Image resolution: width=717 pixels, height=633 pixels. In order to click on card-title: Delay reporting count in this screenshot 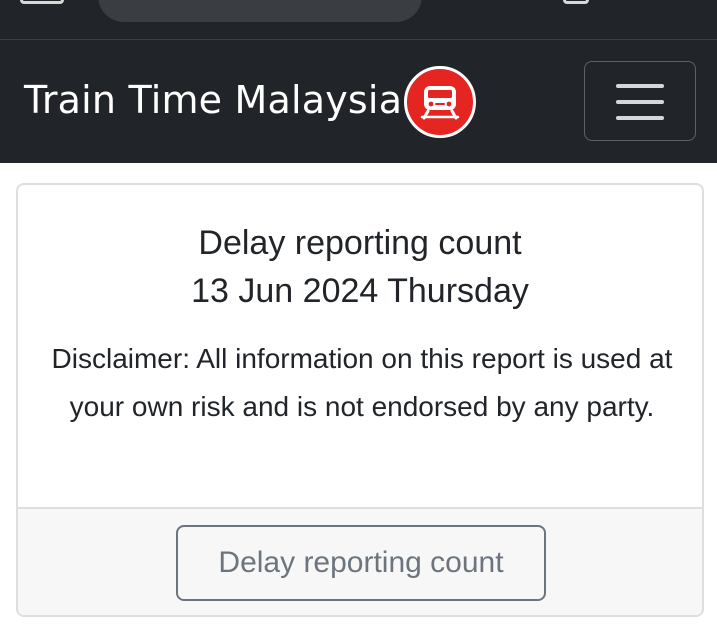, I will do `click(360, 243)`.